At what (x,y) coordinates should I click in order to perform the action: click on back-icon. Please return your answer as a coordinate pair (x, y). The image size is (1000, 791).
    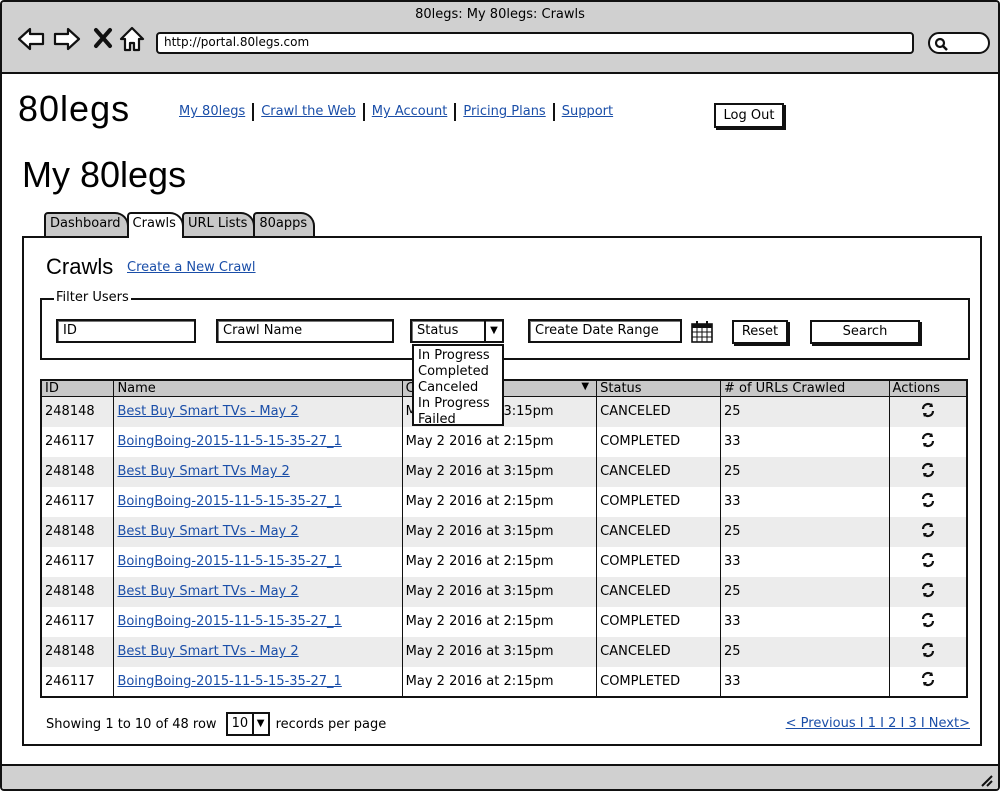
    Looking at the image, I should click on (31, 39).